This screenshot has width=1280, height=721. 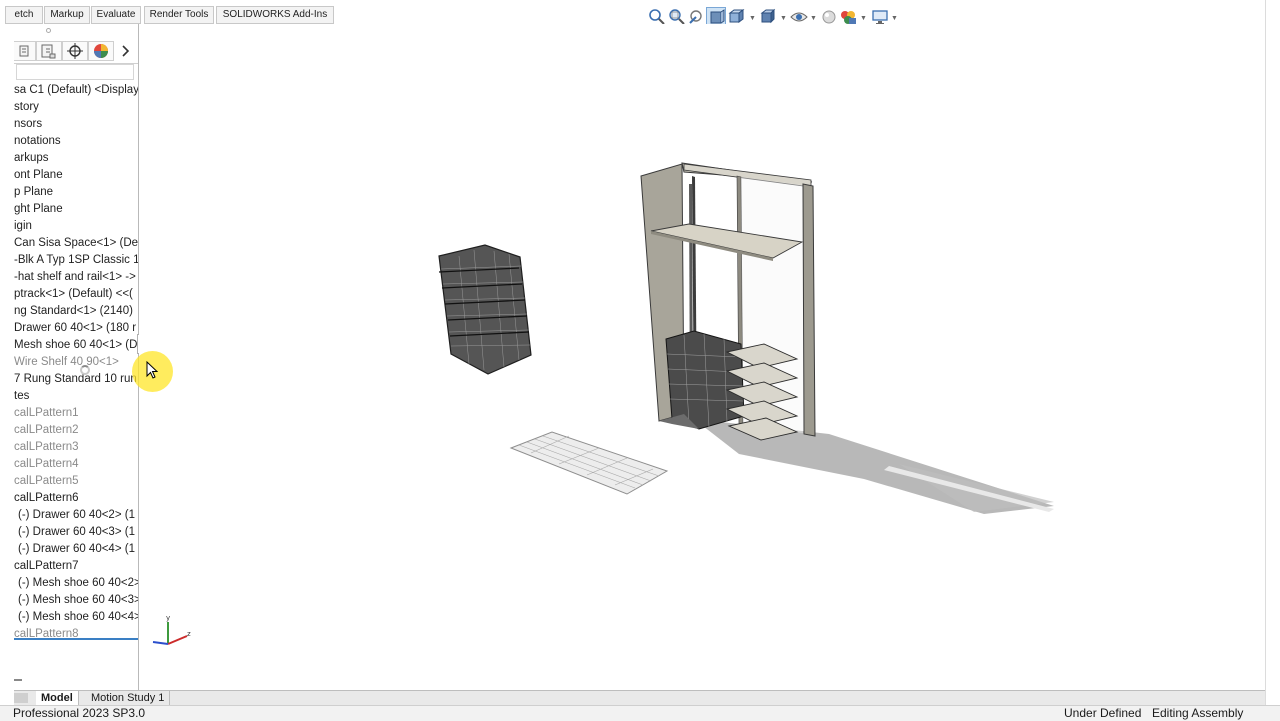 I want to click on task-pane-edge, so click(x=1272, y=360).